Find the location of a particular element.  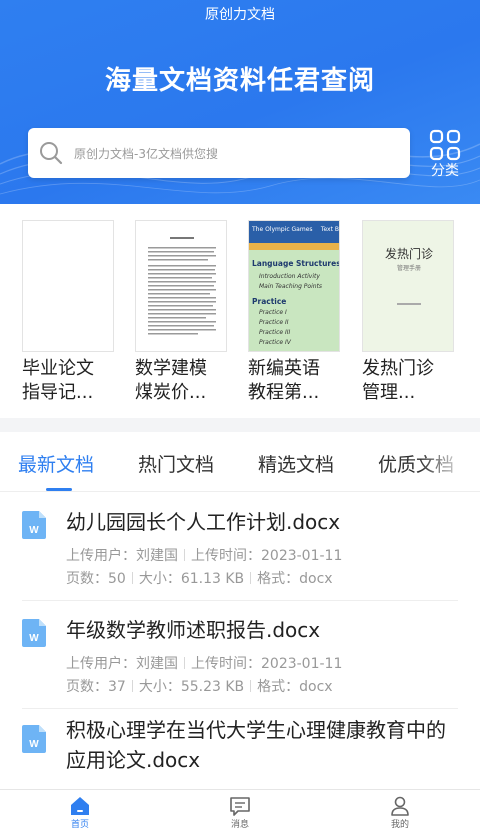

nav-messages-label: 消息 is located at coordinates (239, 825).